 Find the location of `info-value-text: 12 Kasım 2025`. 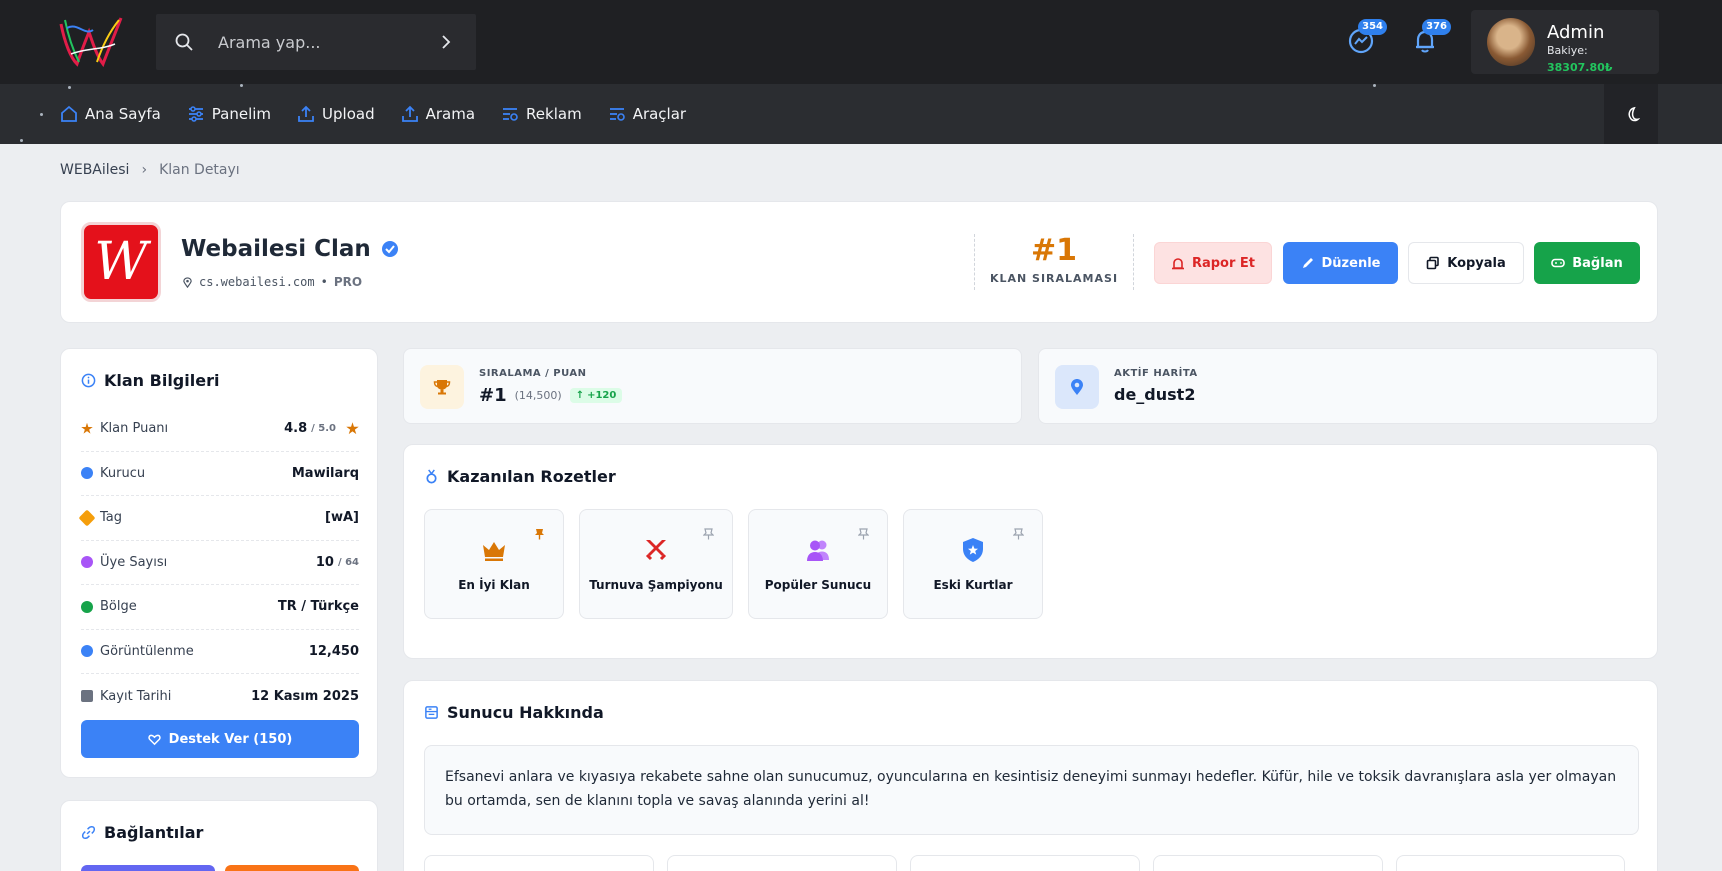

info-value-text: 12 Kasım 2025 is located at coordinates (305, 696).